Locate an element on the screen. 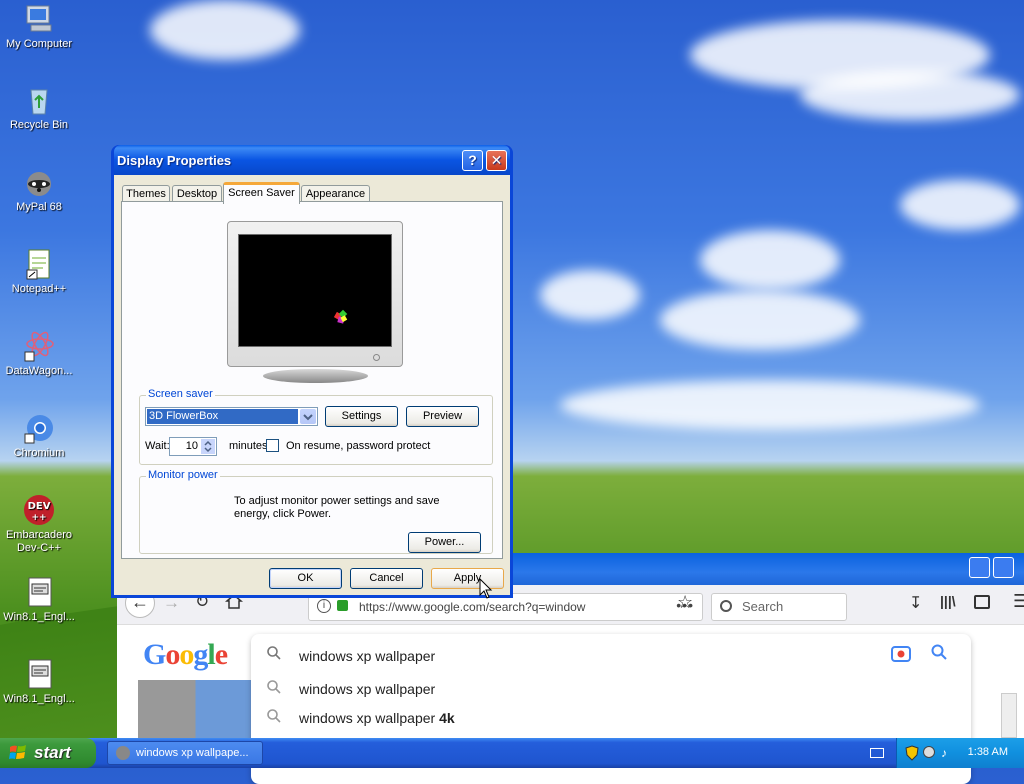 Image resolution: width=1024 pixels, height=784 pixels. close-button: ✕ is located at coordinates (496, 160).